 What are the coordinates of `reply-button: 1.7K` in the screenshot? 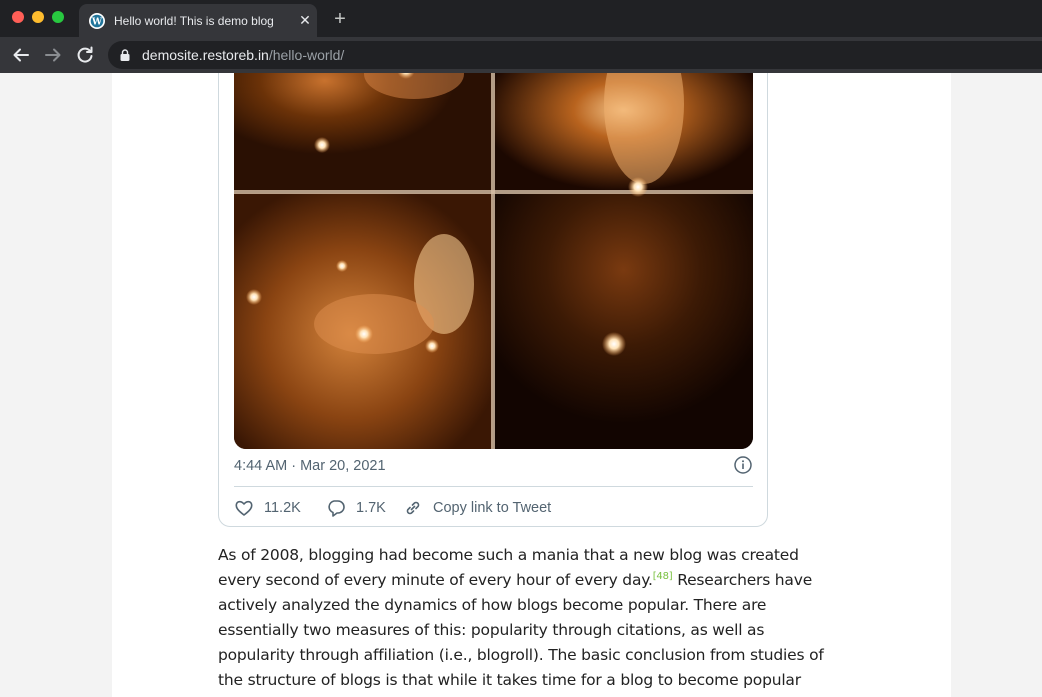 It's located at (356, 508).